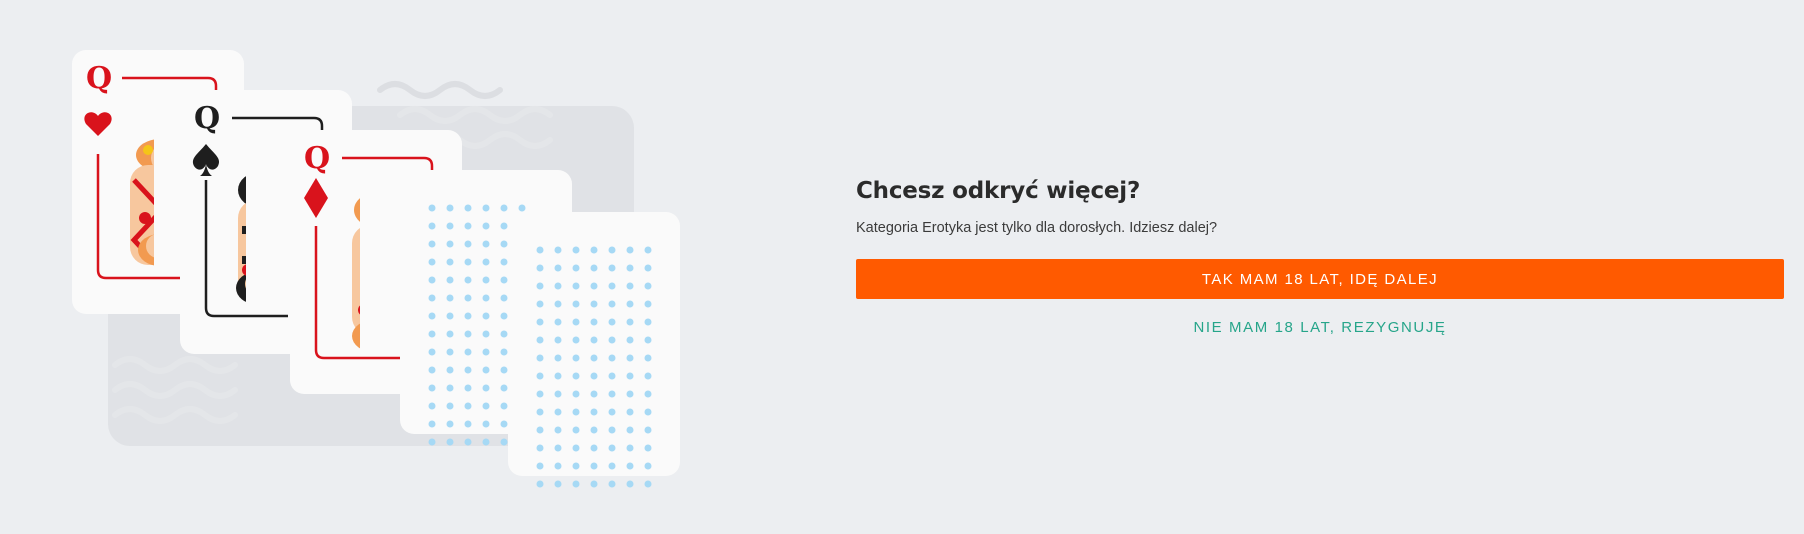 This screenshot has width=1804, height=534. I want to click on card-back, so click(594, 350).